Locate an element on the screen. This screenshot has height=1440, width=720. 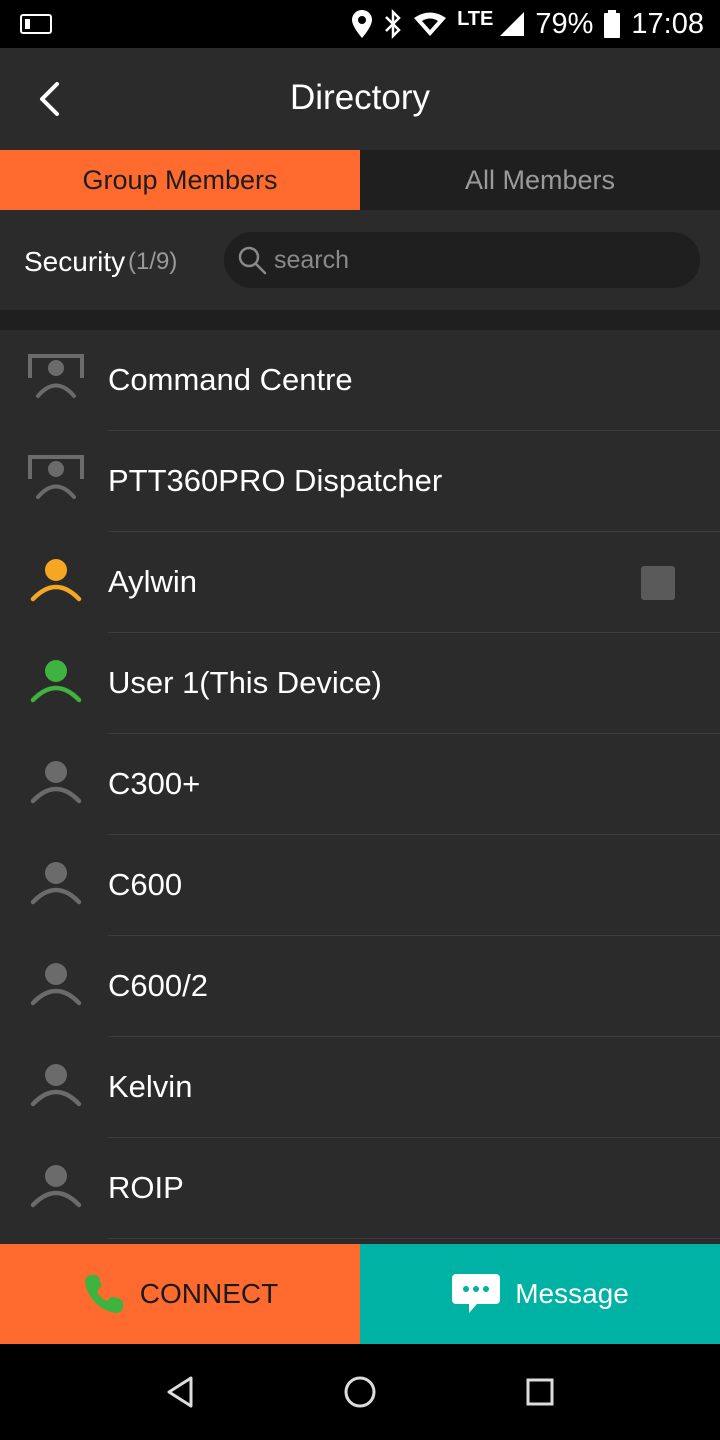
status-bar: LTE 79% 17:08 is located at coordinates (360, 24).